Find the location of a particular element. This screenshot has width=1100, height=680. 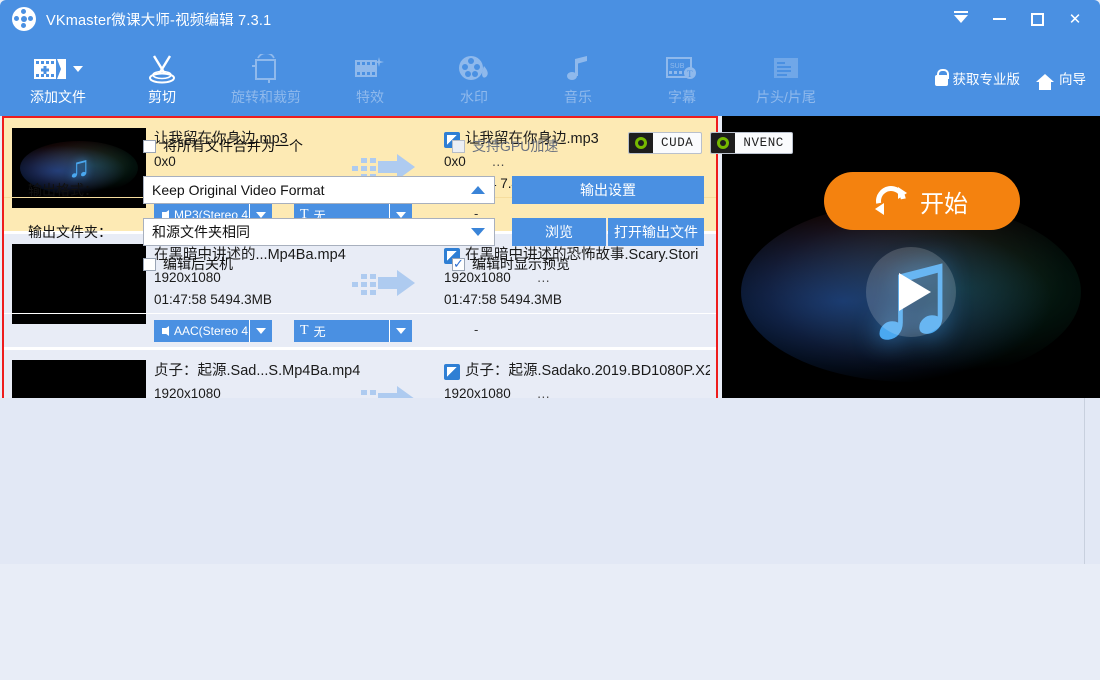

gpu-acceleration-checkbox: 支持GPU加速 is located at coordinates (505, 146).